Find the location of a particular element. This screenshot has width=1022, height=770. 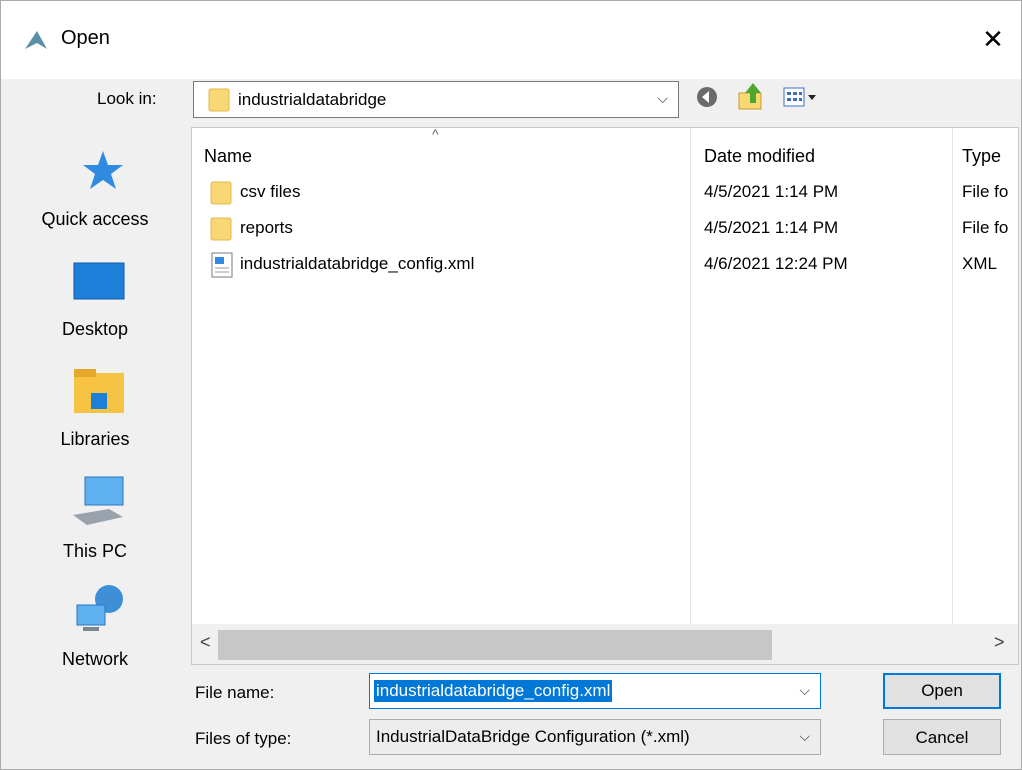

file-name-input: industrialdatabridge_config.xml ⌵ is located at coordinates (595, 691).